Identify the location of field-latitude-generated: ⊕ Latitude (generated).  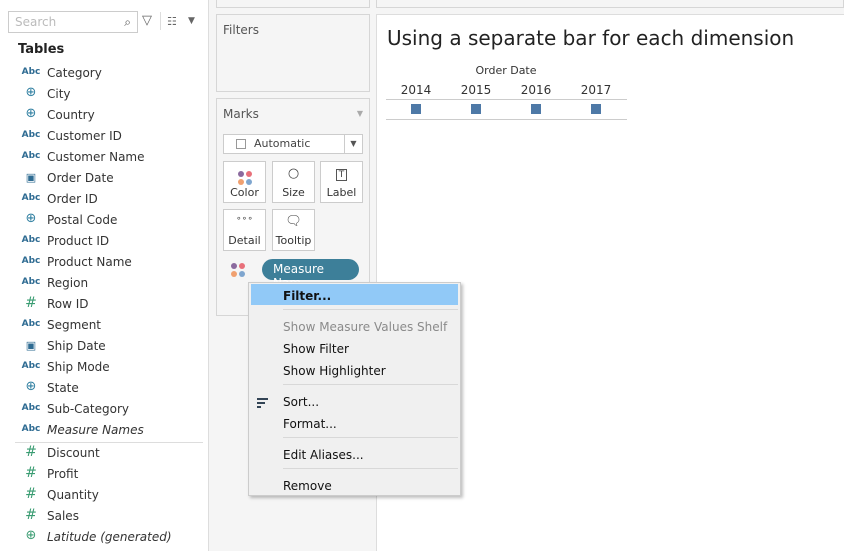
(102, 537).